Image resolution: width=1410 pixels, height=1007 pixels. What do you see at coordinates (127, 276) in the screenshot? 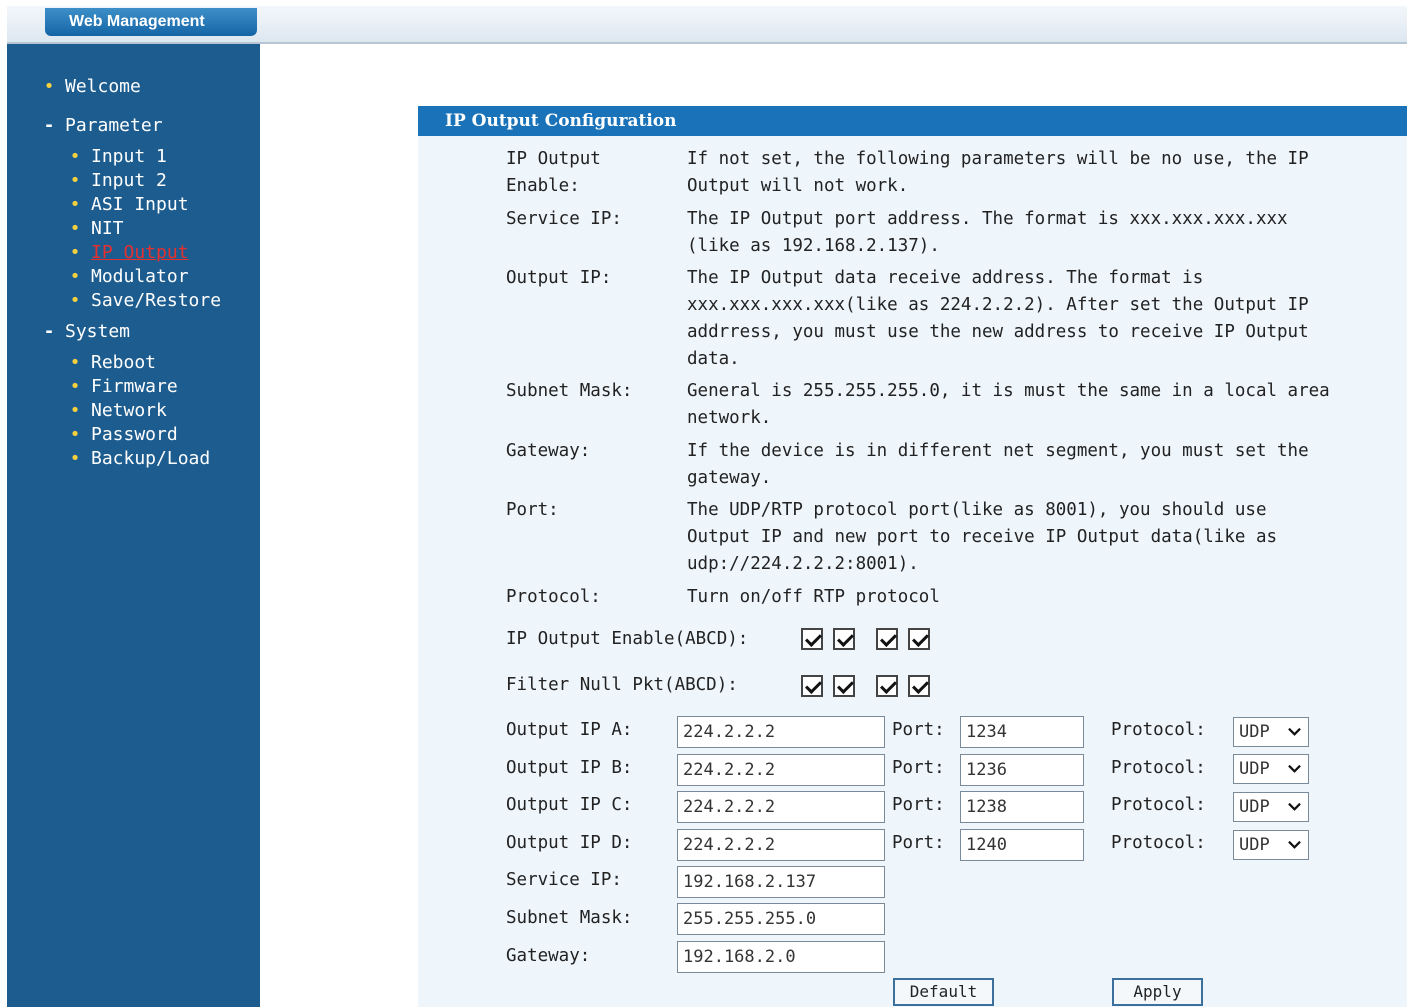
I see `sidebar-item-modulator: • Modulator` at bounding box center [127, 276].